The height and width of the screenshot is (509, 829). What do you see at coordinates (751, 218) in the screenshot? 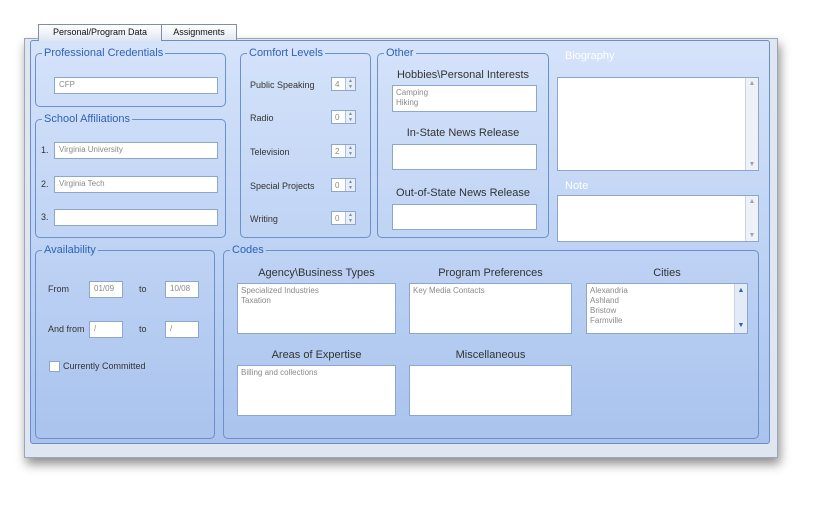
I see `note-scrollbar: ▲ ▼` at bounding box center [751, 218].